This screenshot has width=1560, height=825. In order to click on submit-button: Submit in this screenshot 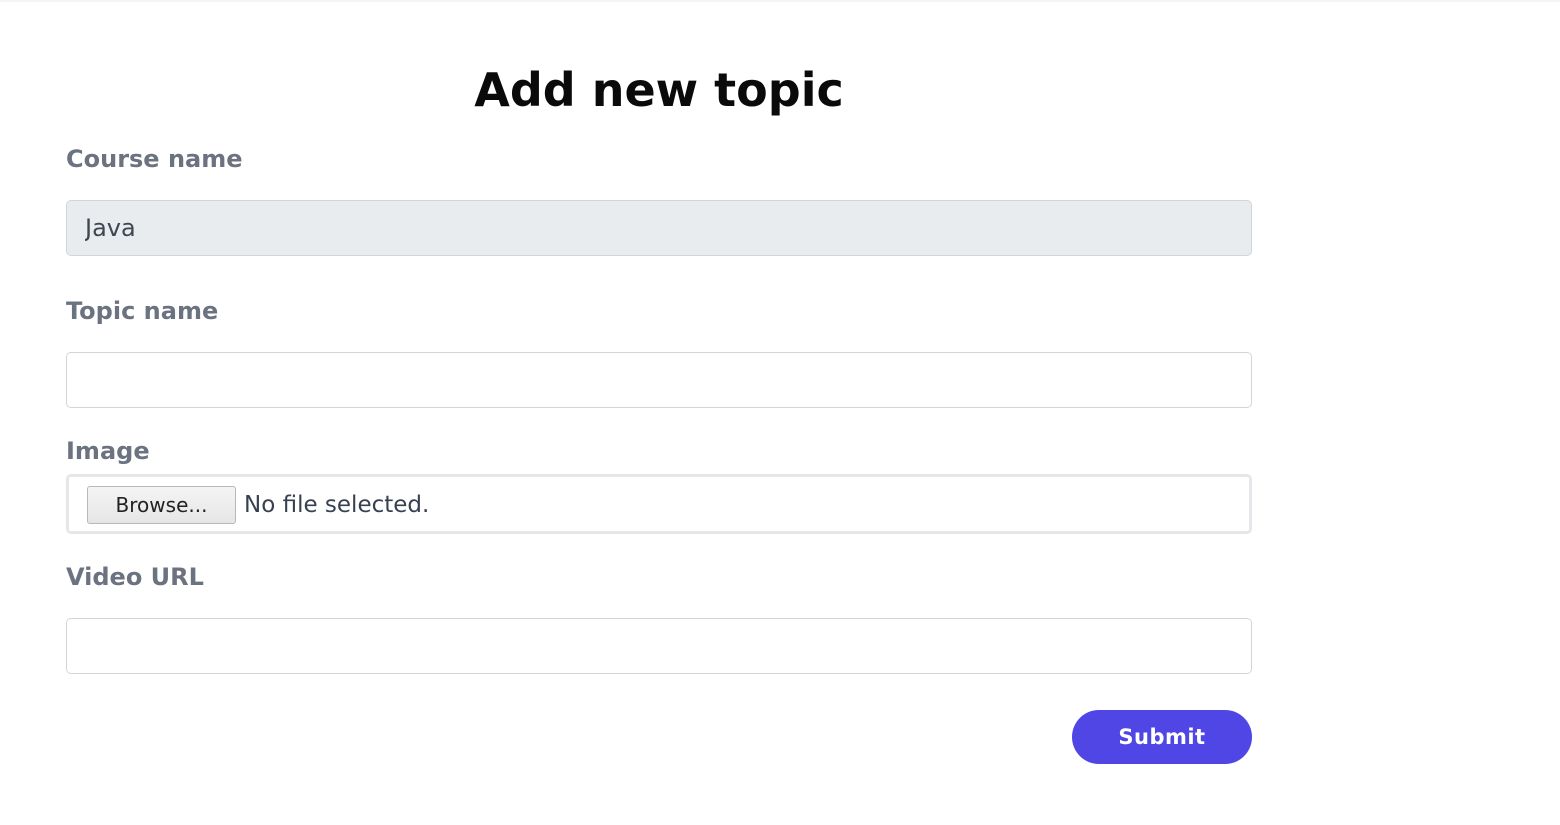, I will do `click(1162, 737)`.